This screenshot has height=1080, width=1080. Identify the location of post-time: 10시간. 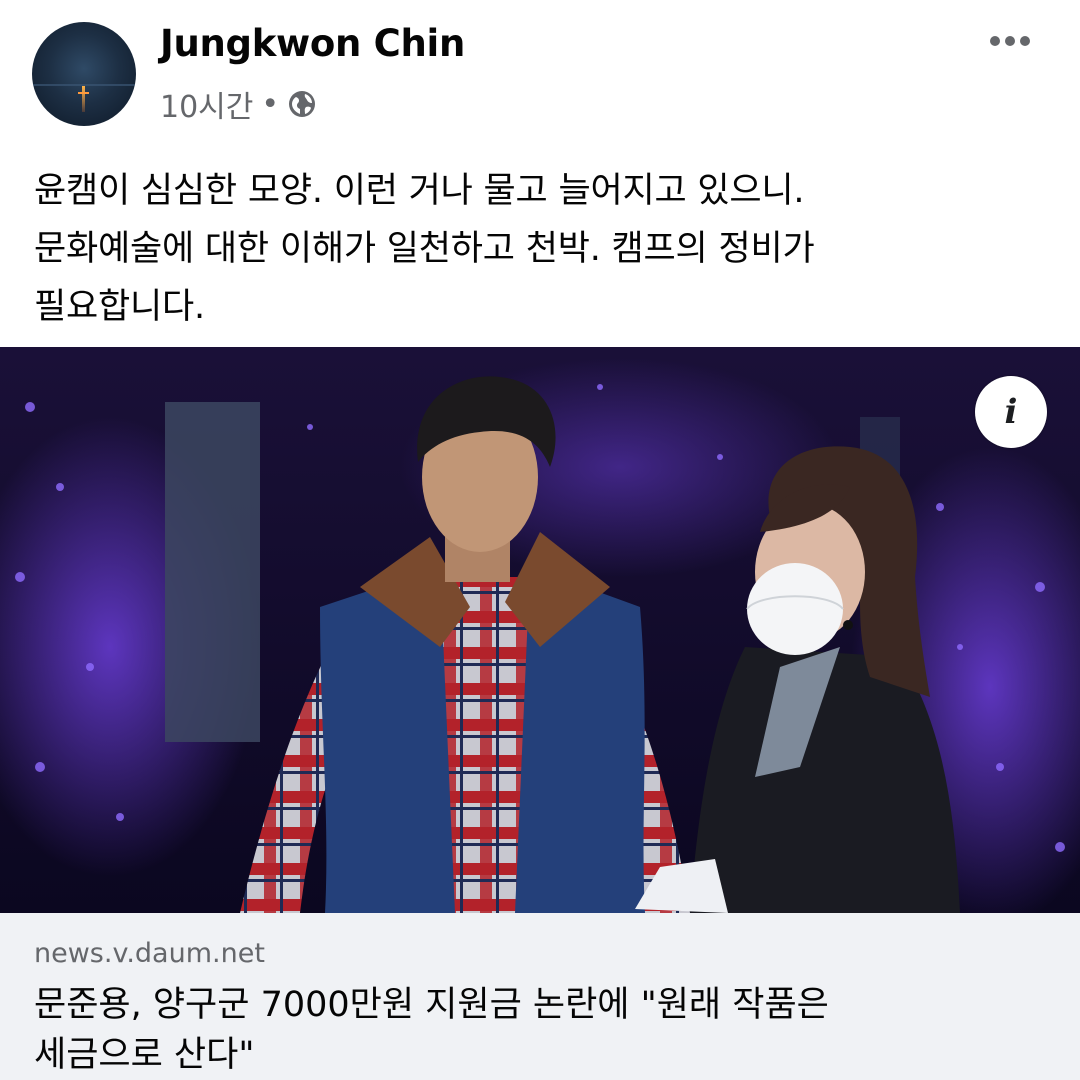
(206, 104).